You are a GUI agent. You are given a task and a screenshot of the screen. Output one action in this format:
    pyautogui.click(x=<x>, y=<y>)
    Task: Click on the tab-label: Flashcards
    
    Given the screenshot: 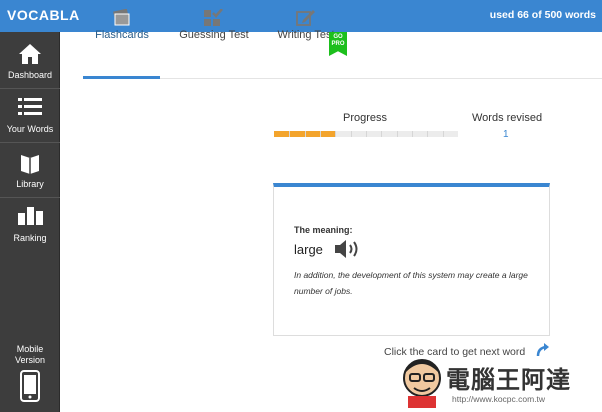 What is the action you would take?
    pyautogui.click(x=122, y=35)
    